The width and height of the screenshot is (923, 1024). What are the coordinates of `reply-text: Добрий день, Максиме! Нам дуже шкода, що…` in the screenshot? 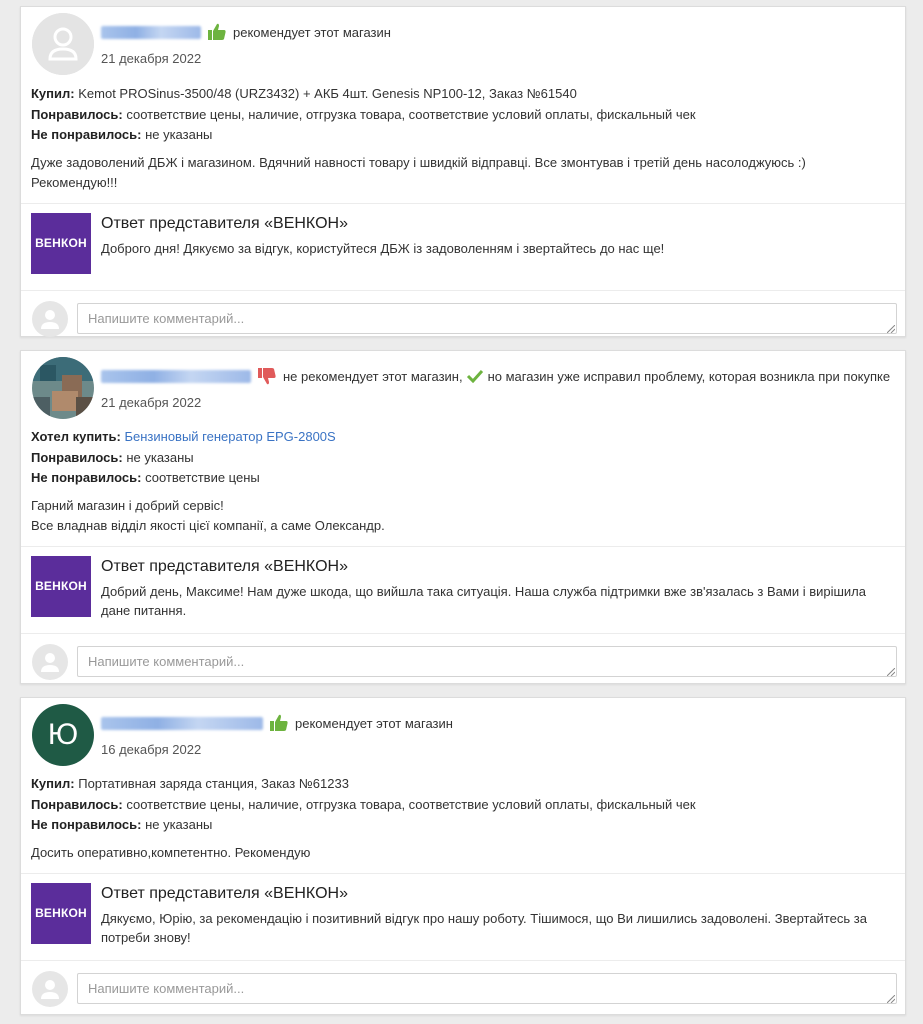 It's located at (483, 600).